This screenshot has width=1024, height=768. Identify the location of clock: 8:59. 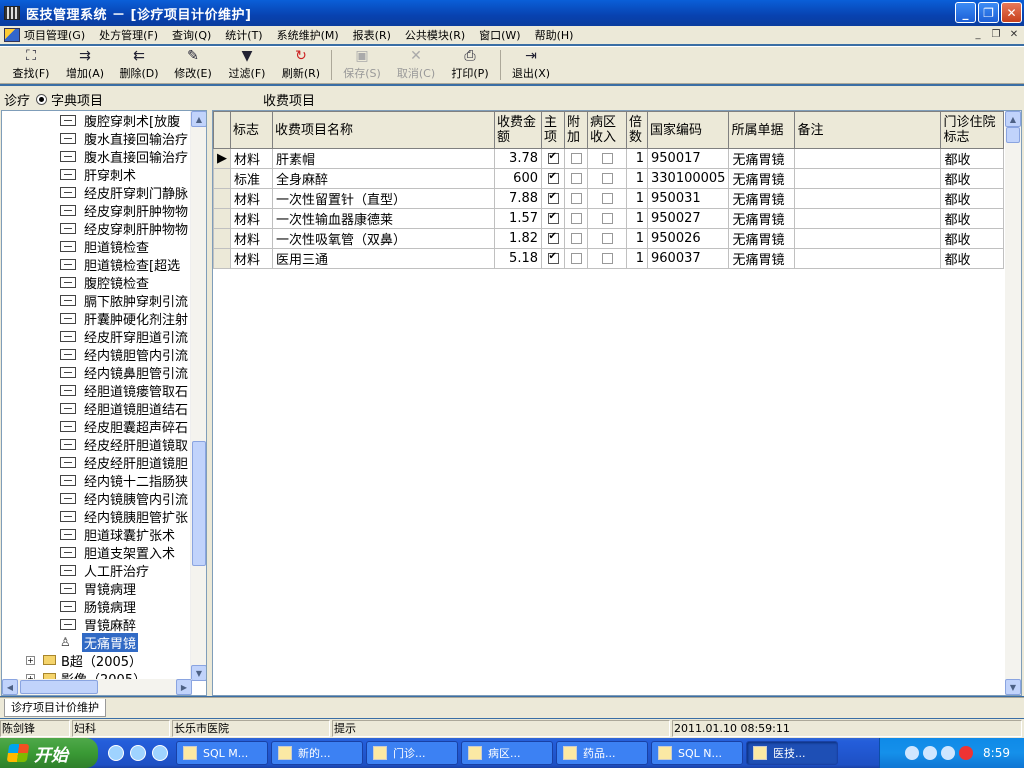
(996, 753).